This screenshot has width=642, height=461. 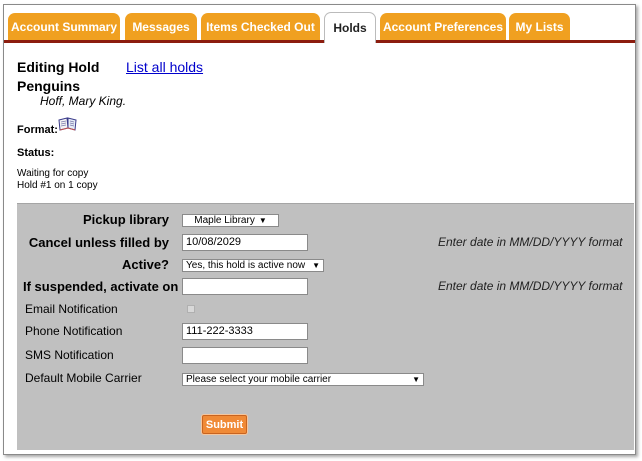 I want to click on item-author: Hoff, Mary King., so click(x=83, y=101).